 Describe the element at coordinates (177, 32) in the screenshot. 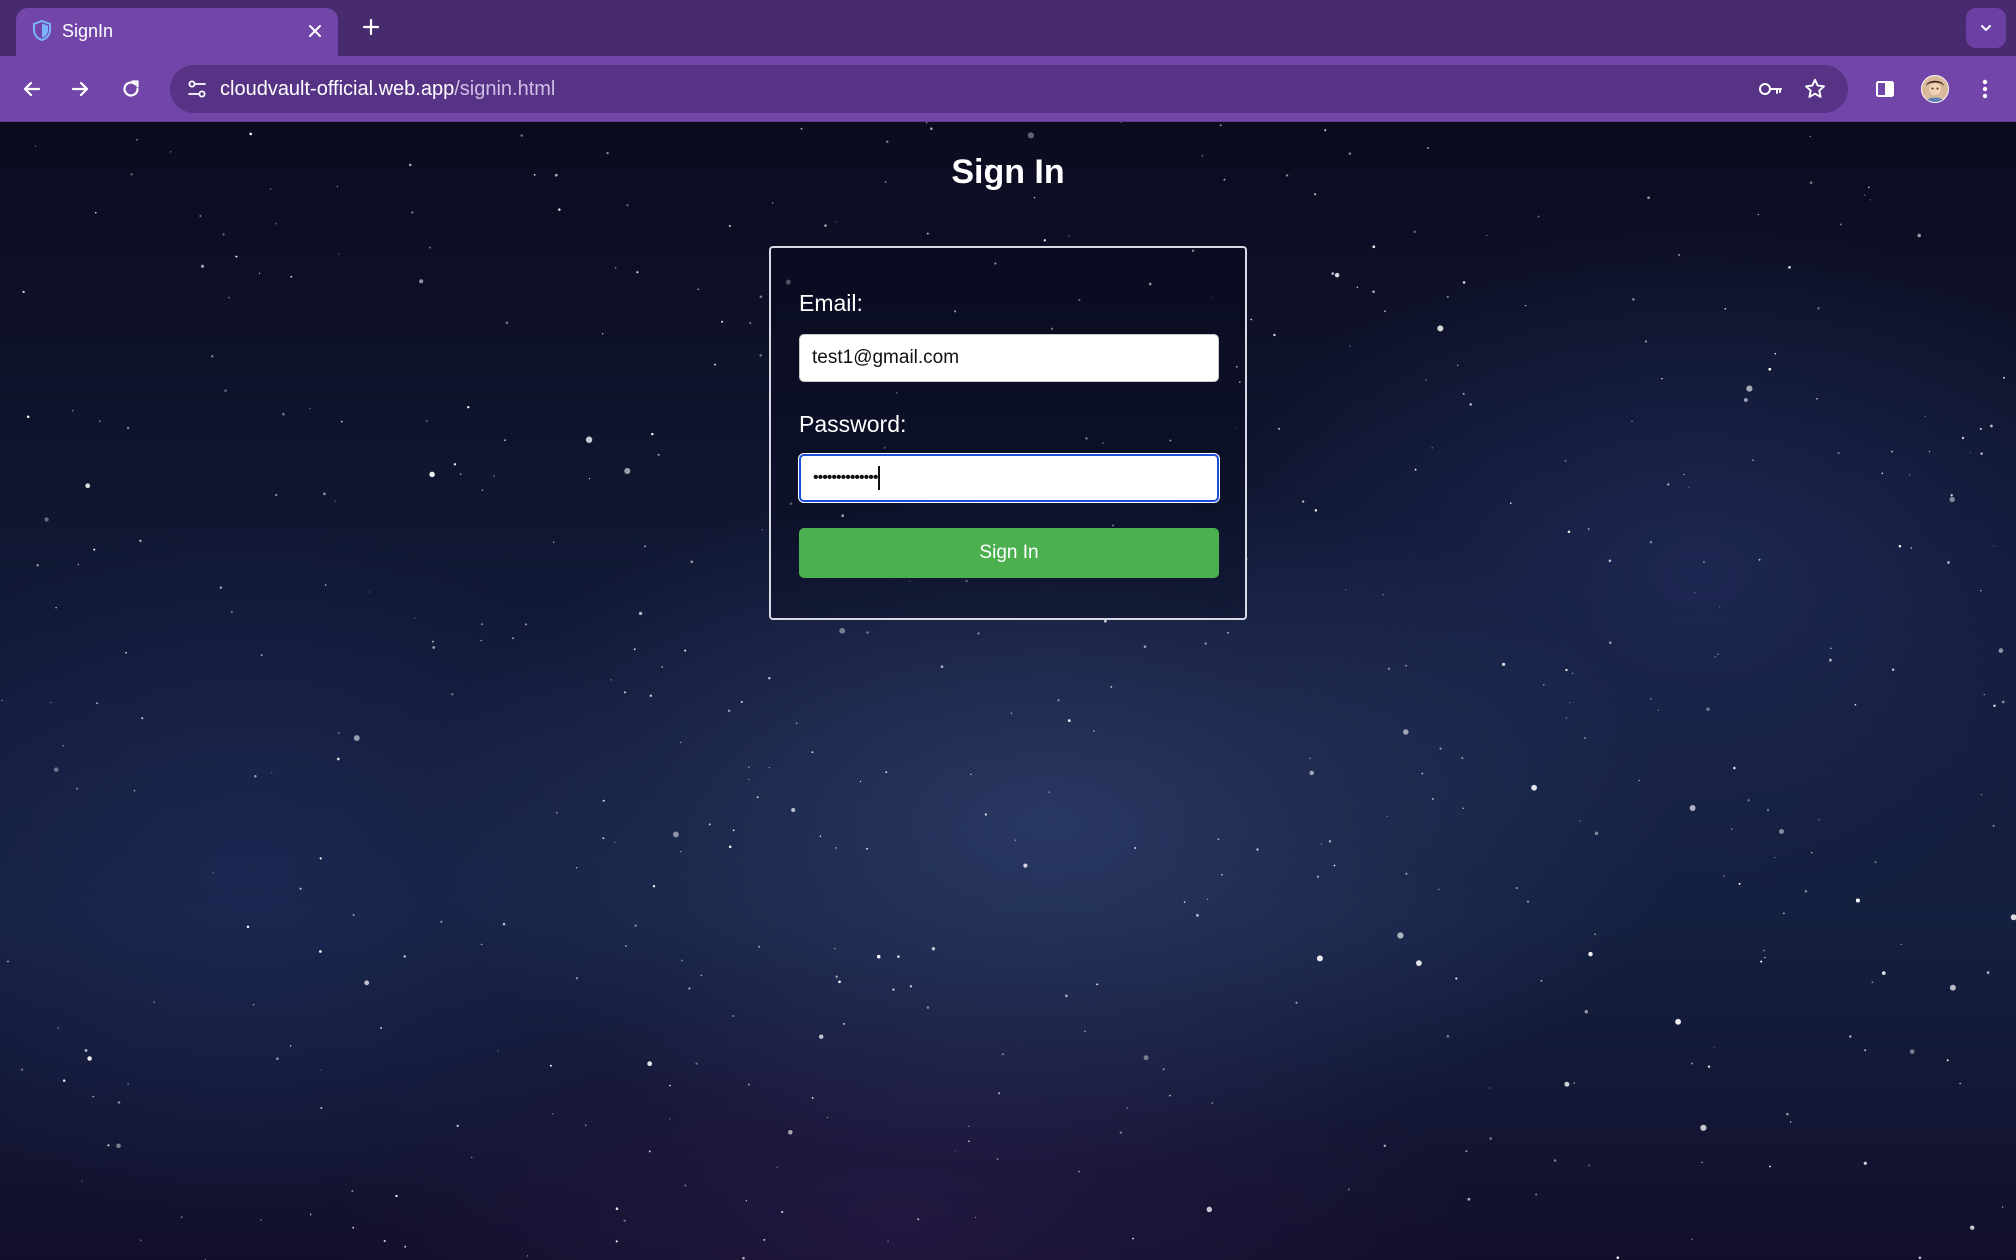

I see `tab-signin: SignIn` at that location.